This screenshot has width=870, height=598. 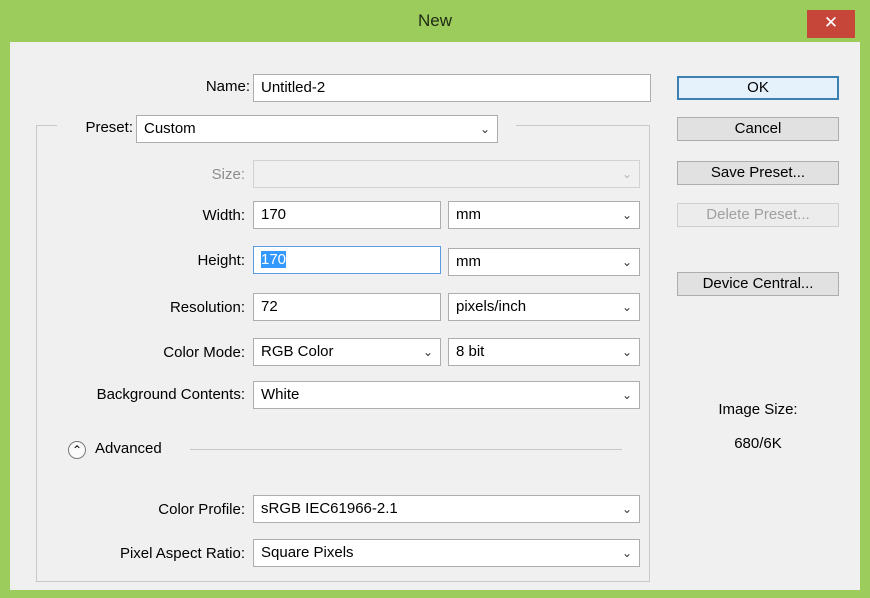 What do you see at coordinates (446, 395) in the screenshot?
I see `background-contents-select: White ⌄` at bounding box center [446, 395].